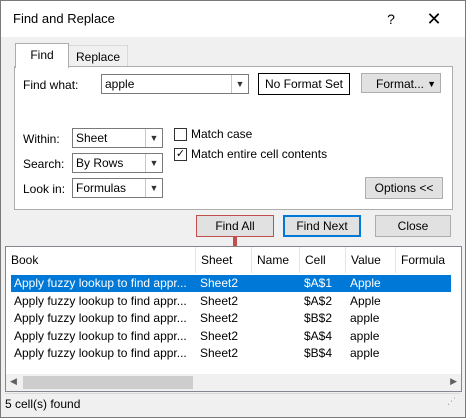 Image resolution: width=466 pixels, height=418 pixels. What do you see at coordinates (259, 154) in the screenshot?
I see `match-entire-label: Match entire cell contents` at bounding box center [259, 154].